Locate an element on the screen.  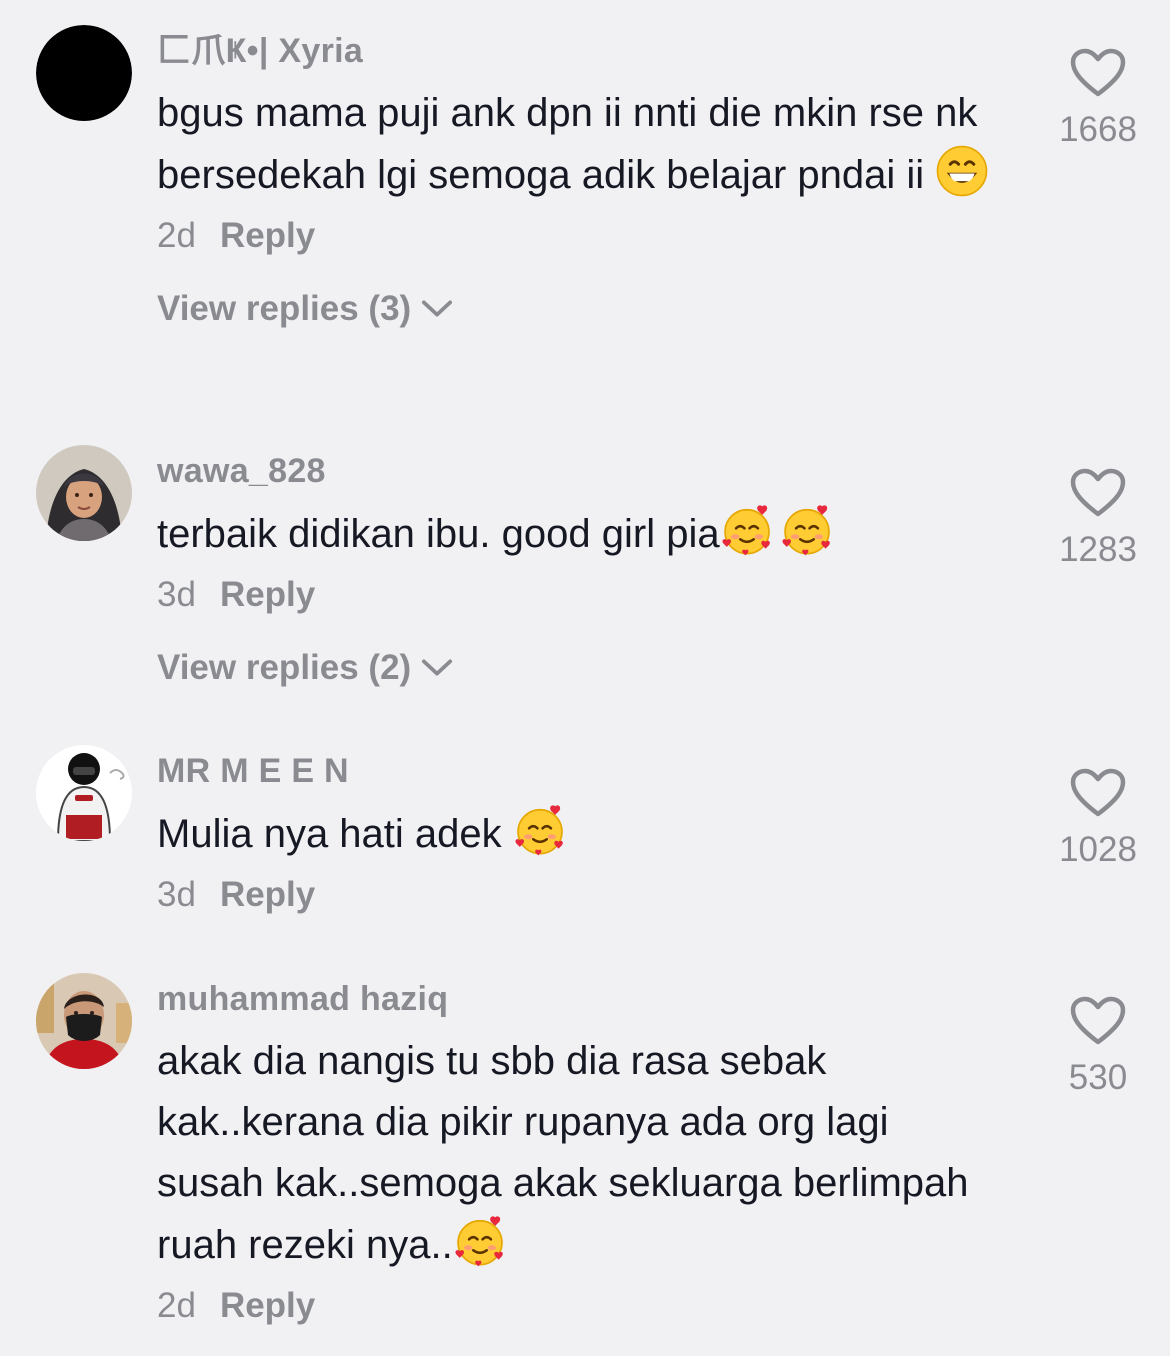
comment-text: terbaik didikan ibu. good girl pia is located at coordinates (592, 534).